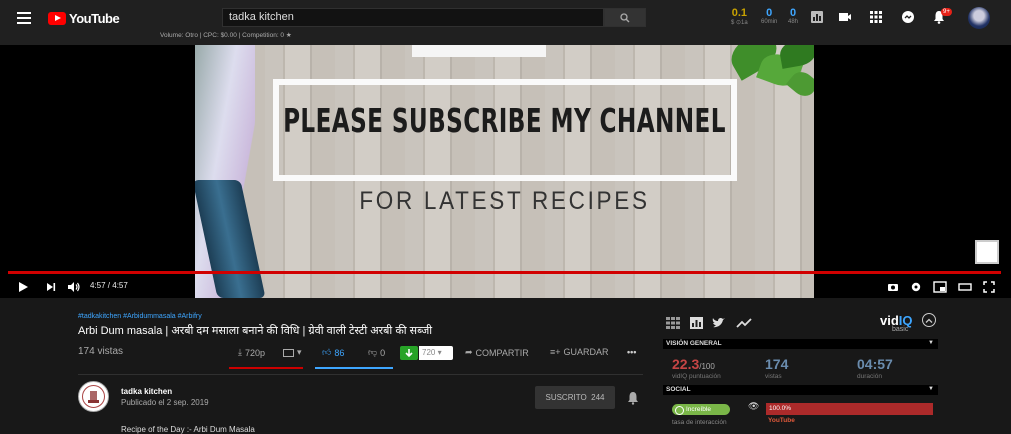 This screenshot has height=434, width=1011. I want to click on star-icon: ★, so click(289, 35).